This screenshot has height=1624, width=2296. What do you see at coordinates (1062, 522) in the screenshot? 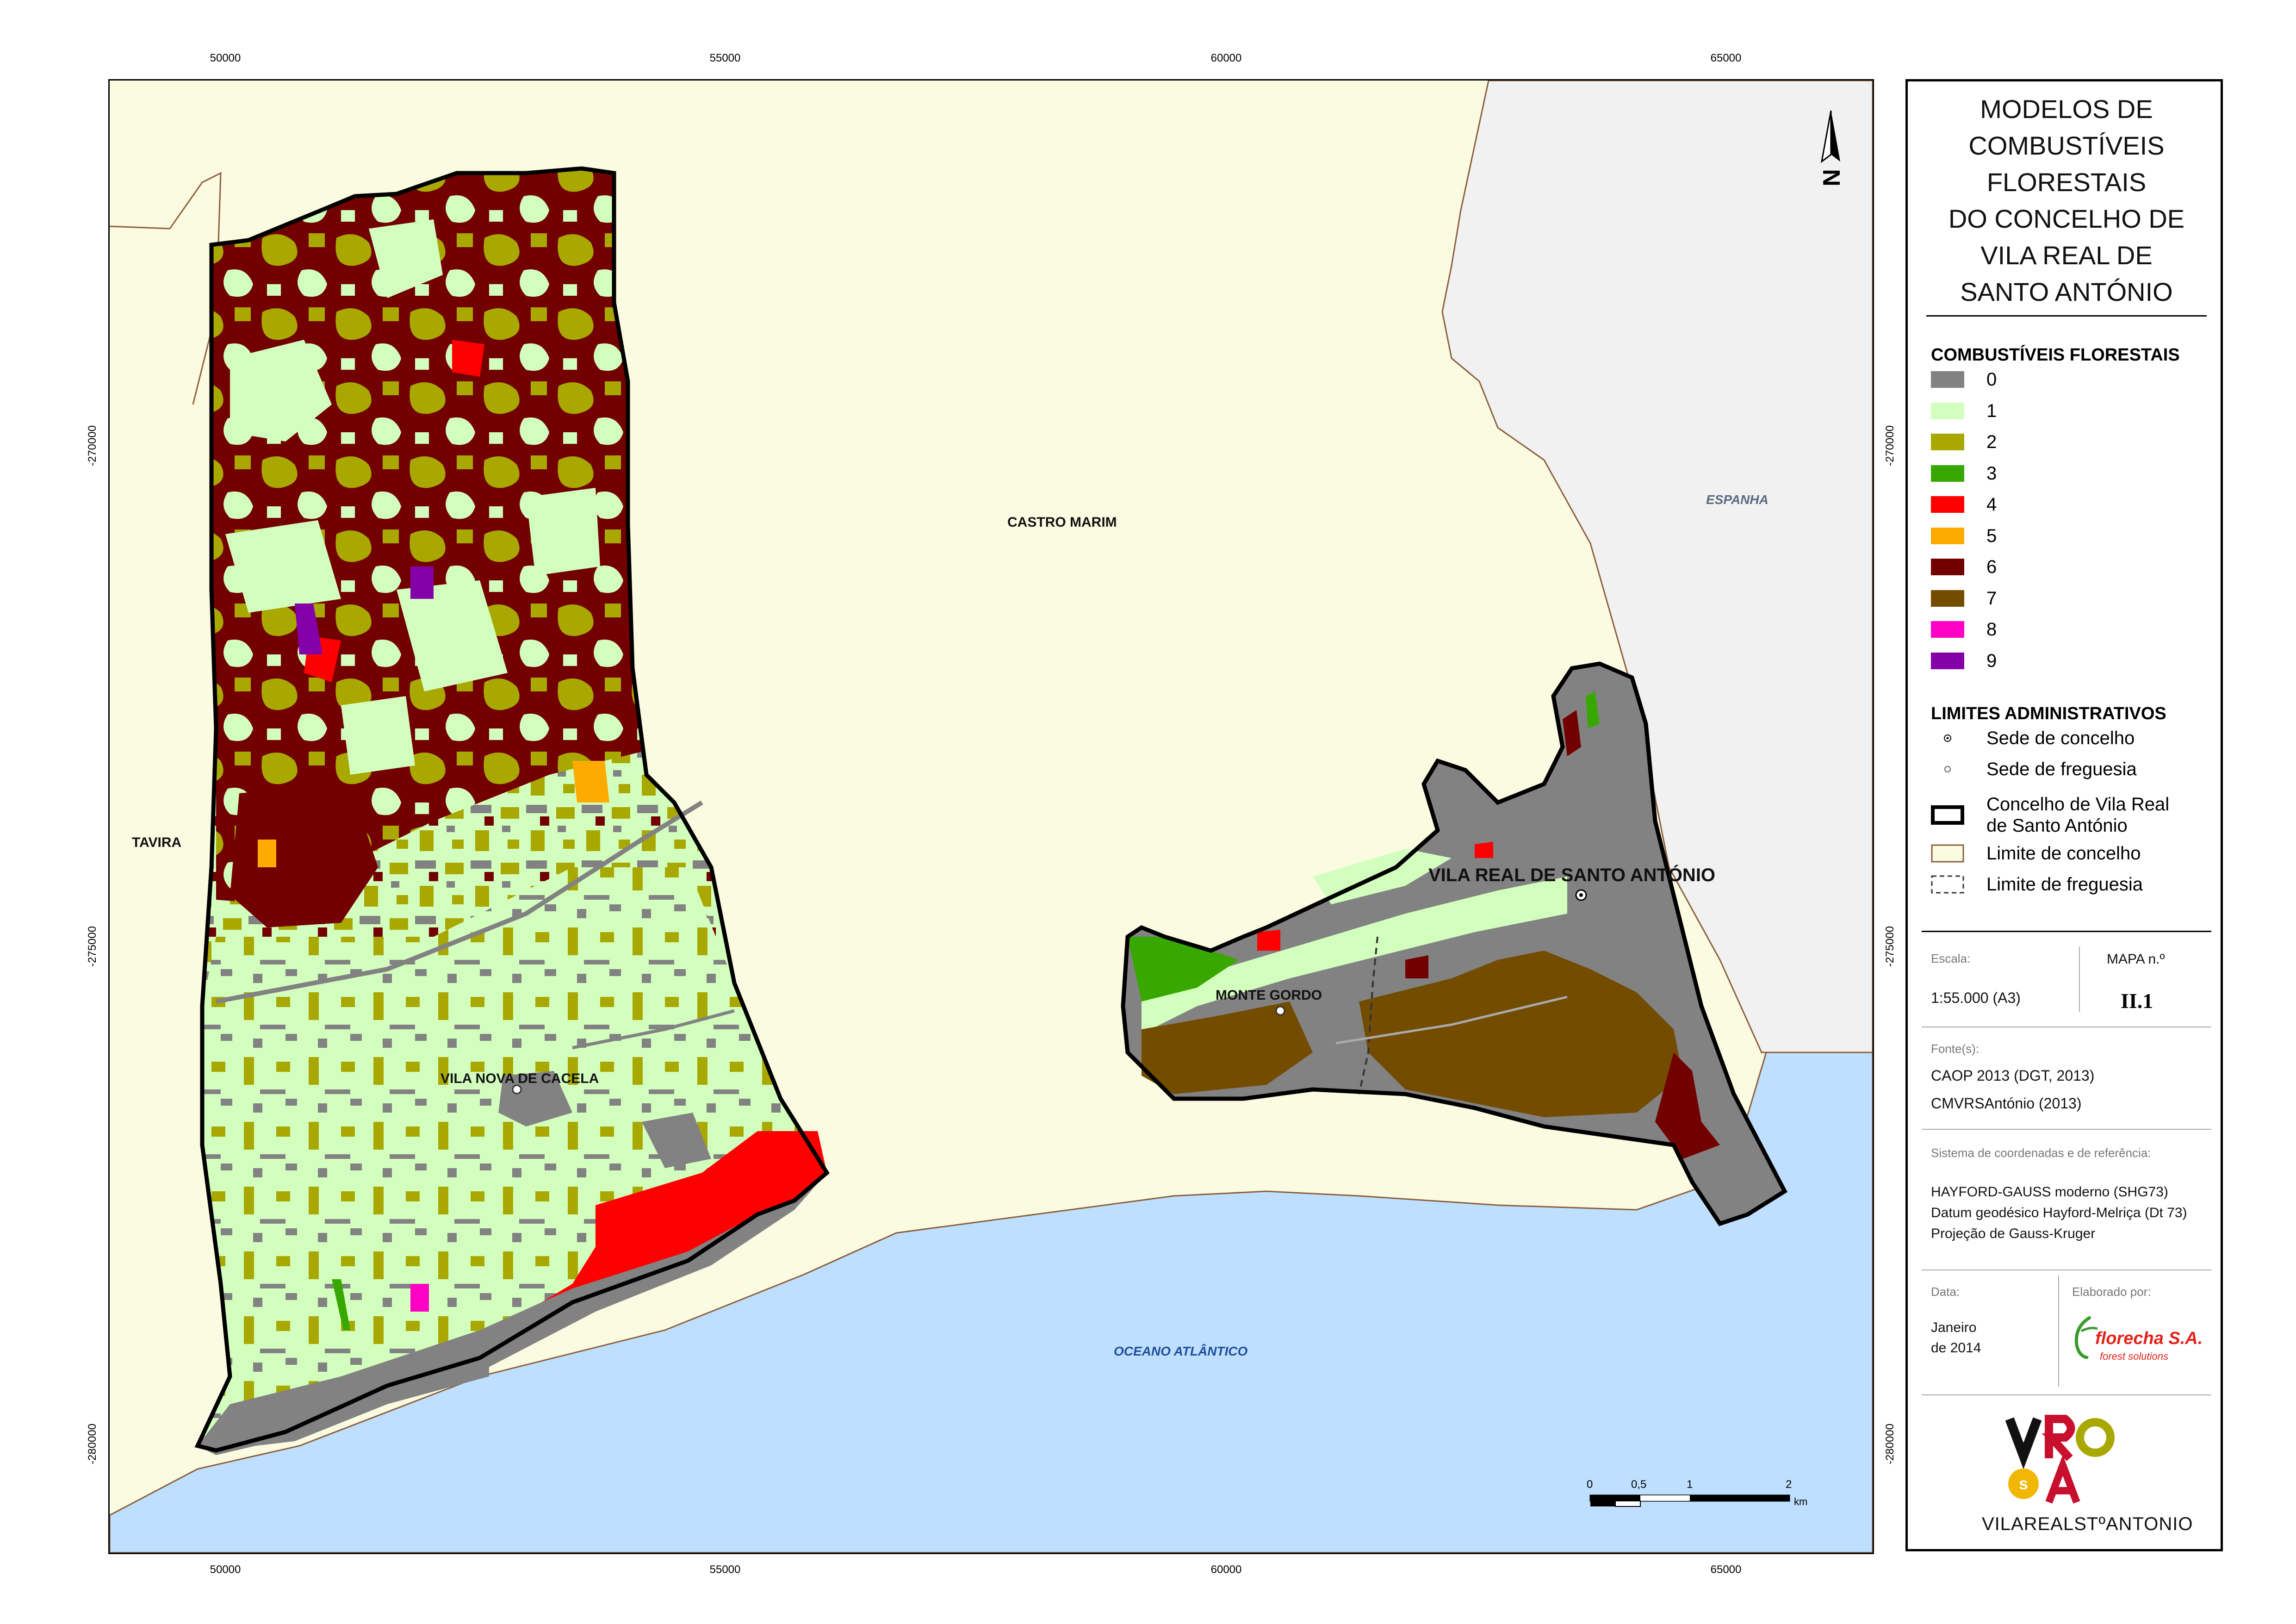
I see `label-castro-marim: CASTRO MARIM` at bounding box center [1062, 522].